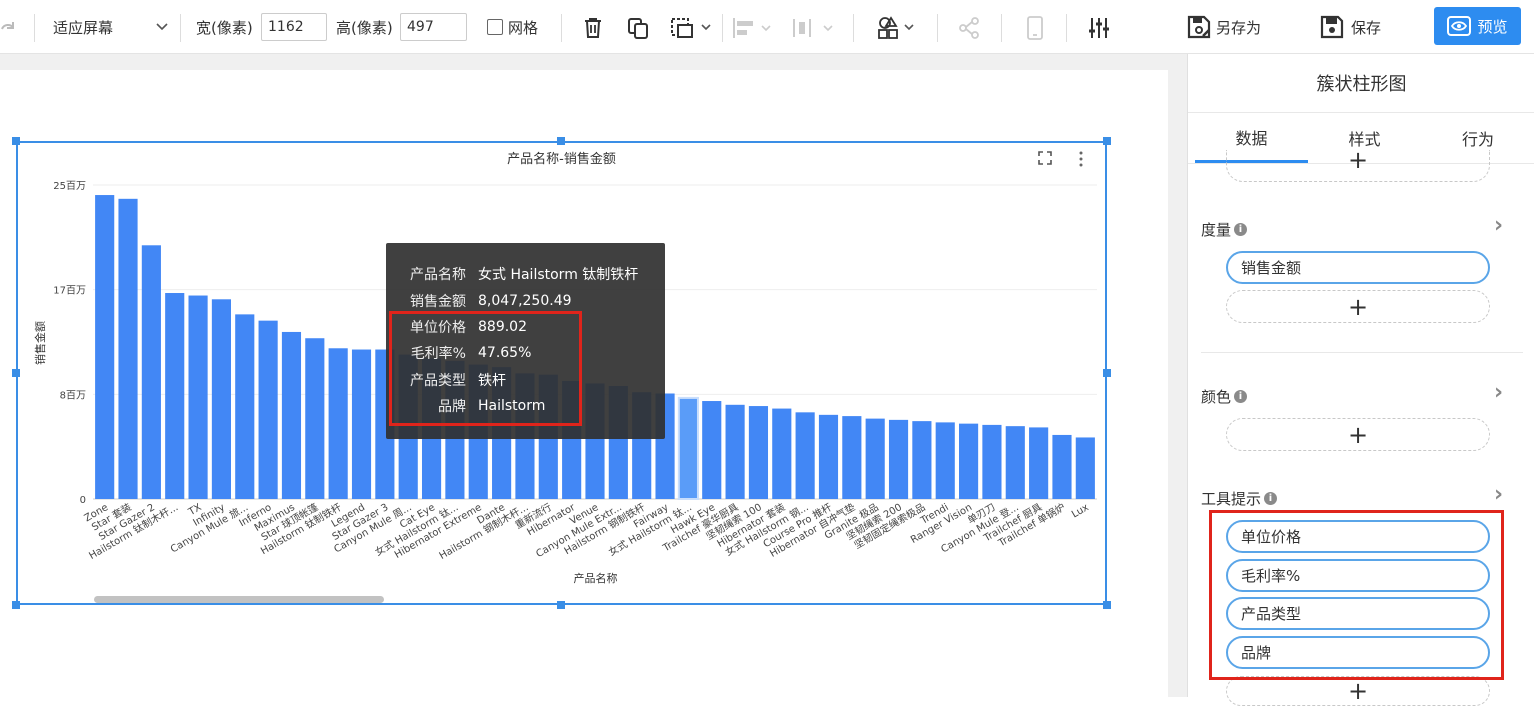 Image resolution: width=1534 pixels, height=706 pixels. I want to click on grid-toggle: 网格, so click(512, 27).